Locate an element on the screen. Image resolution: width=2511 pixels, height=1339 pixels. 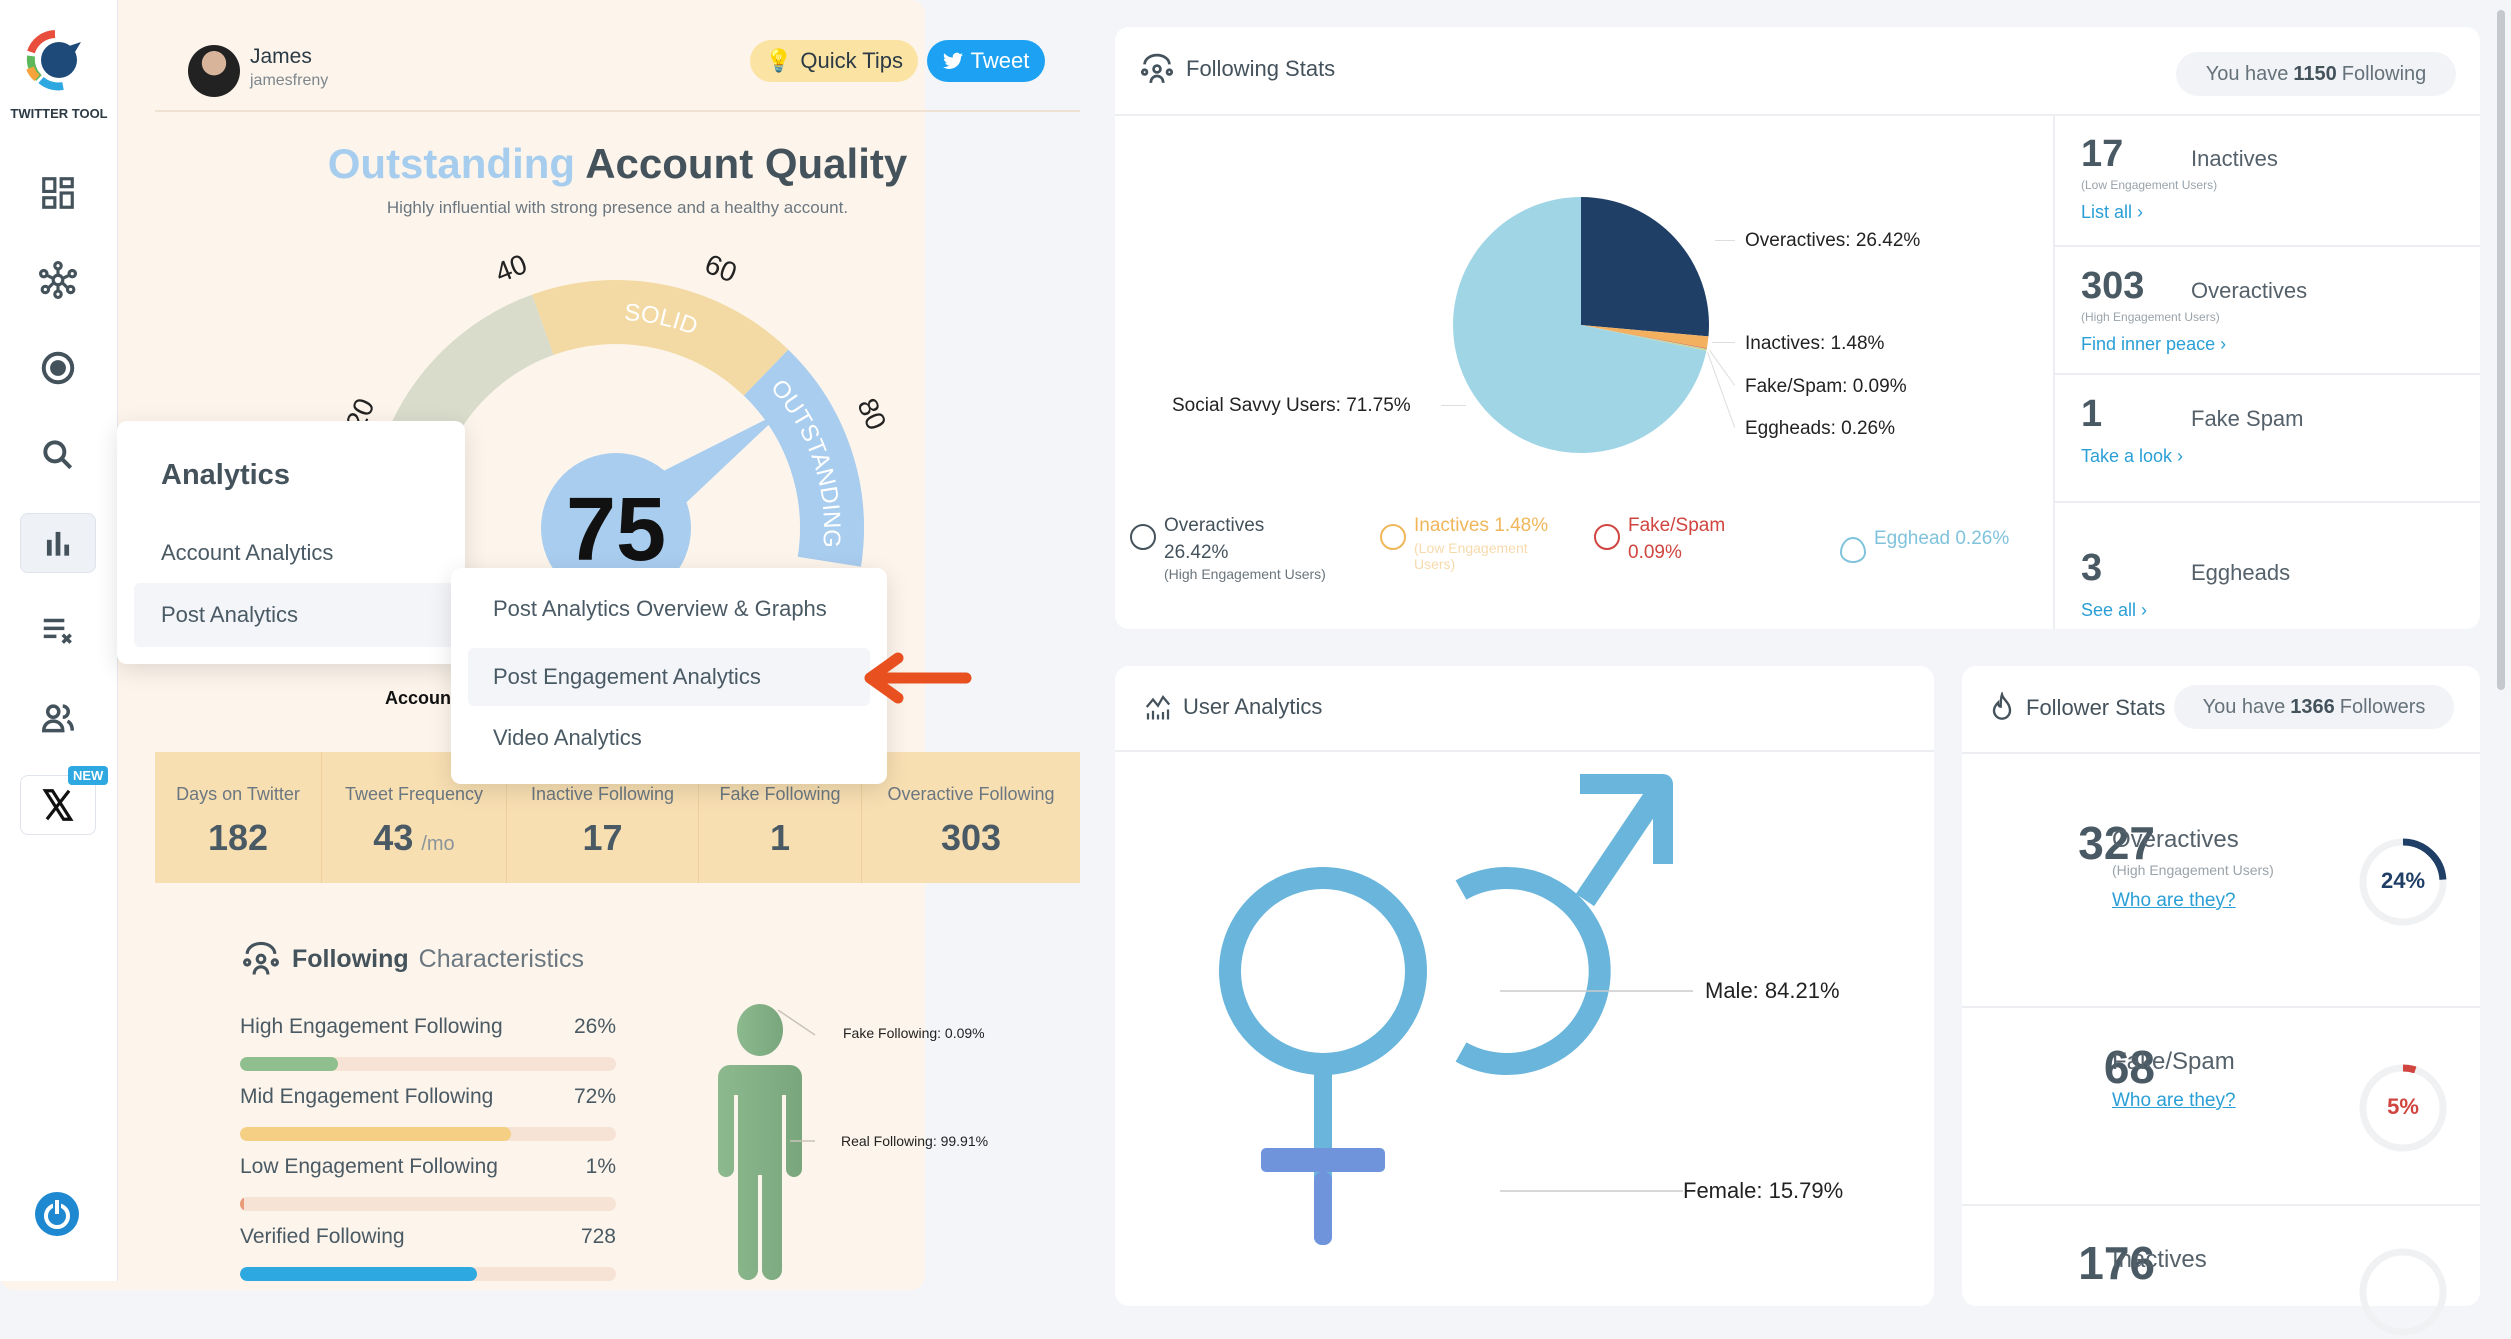
stat-value-wrap: 1 is located at coordinates (780, 838).